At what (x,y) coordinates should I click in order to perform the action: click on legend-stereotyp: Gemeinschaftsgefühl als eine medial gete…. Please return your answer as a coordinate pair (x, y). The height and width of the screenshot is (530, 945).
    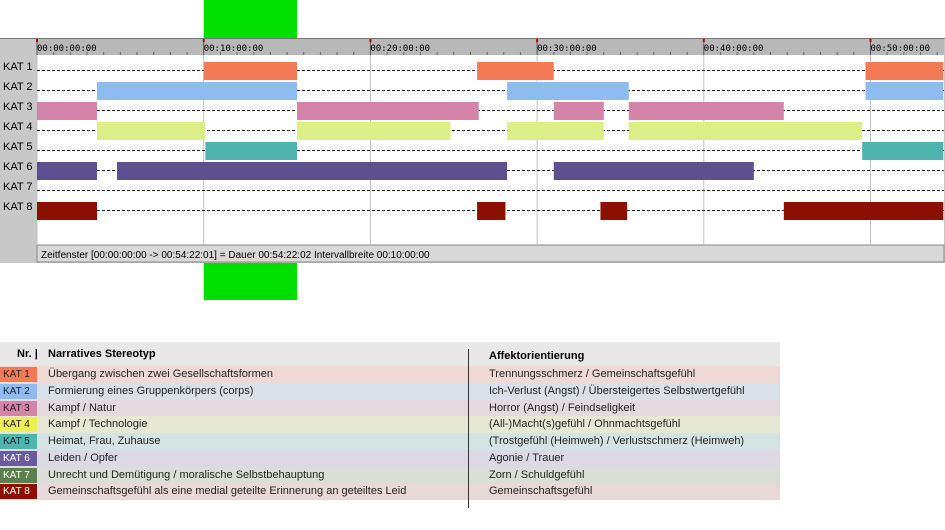
    Looking at the image, I should click on (227, 491).